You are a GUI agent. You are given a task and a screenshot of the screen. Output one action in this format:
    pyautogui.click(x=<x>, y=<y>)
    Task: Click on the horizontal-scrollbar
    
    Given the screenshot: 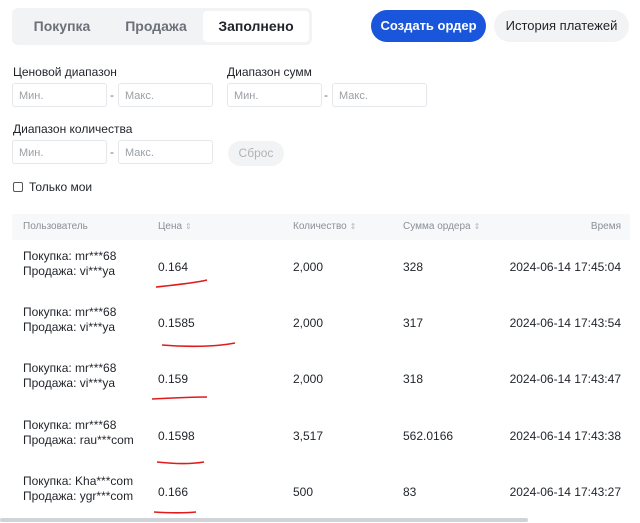 What is the action you would take?
    pyautogui.click(x=264, y=520)
    